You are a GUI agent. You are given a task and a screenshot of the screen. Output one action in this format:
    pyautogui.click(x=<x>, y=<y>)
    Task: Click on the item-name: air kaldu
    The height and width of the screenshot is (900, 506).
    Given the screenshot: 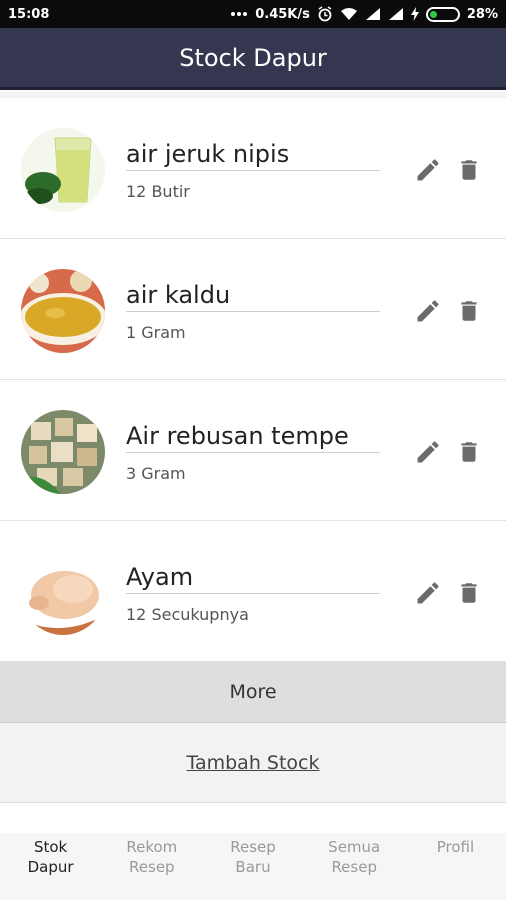 What is the action you would take?
    pyautogui.click(x=253, y=296)
    